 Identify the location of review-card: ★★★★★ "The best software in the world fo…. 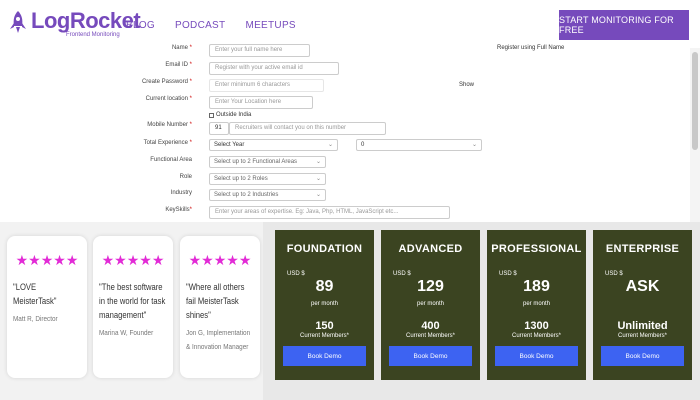
(133, 307).